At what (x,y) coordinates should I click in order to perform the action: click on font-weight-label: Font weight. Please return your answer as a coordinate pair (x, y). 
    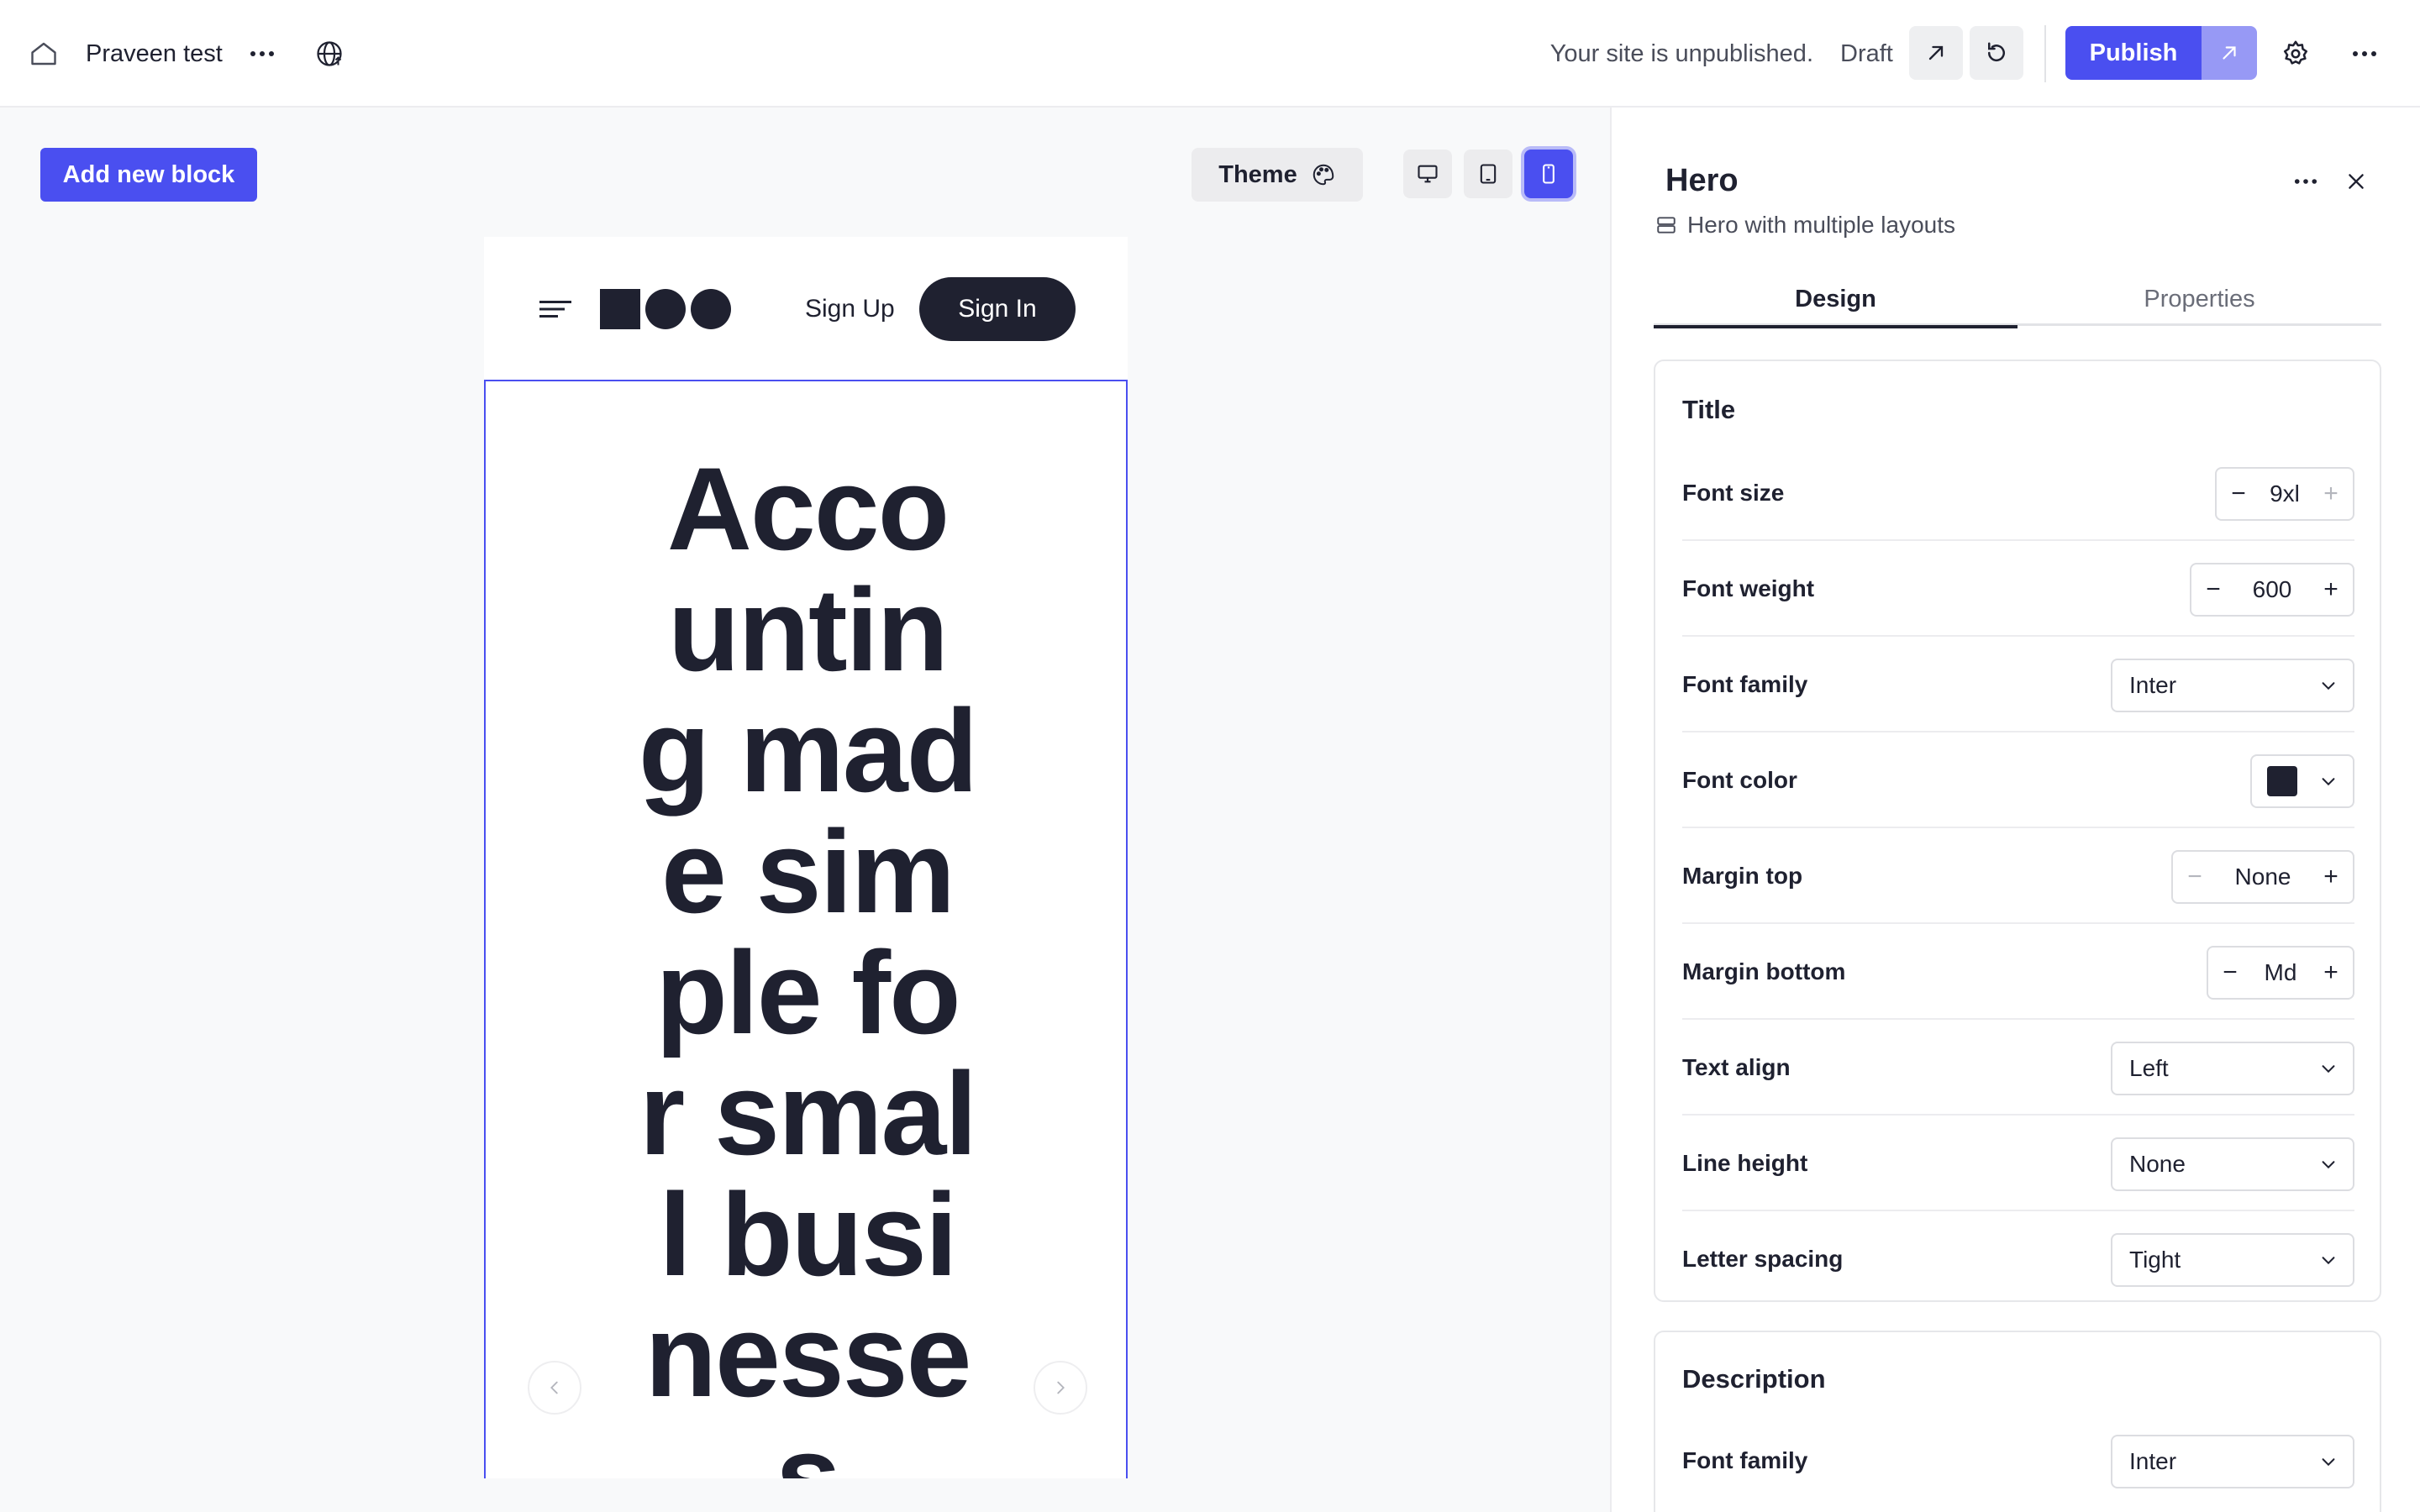
    Looking at the image, I should click on (1748, 588).